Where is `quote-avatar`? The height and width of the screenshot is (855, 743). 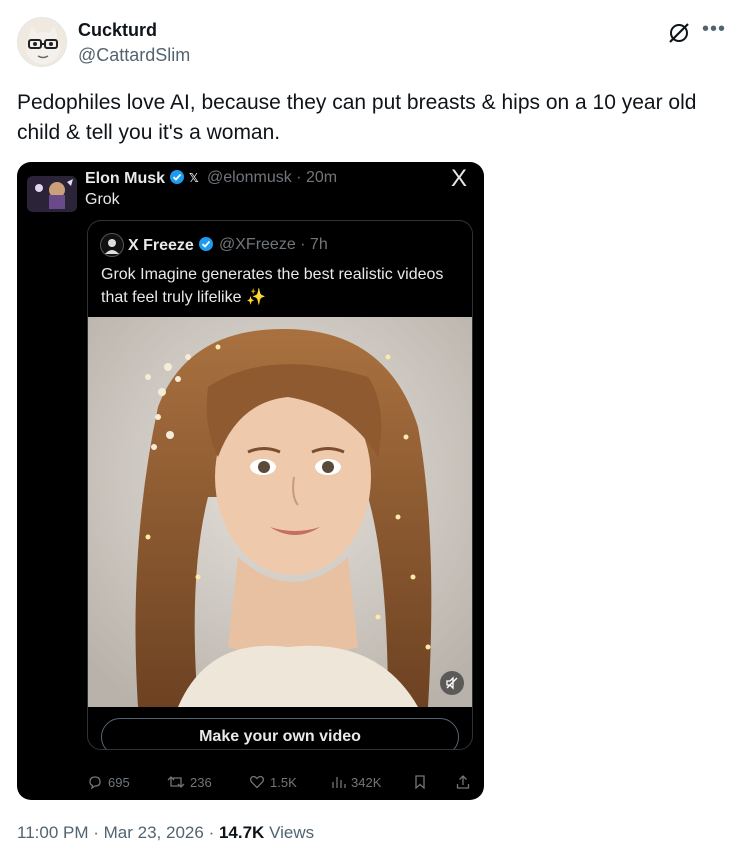
quote-avatar is located at coordinates (112, 245).